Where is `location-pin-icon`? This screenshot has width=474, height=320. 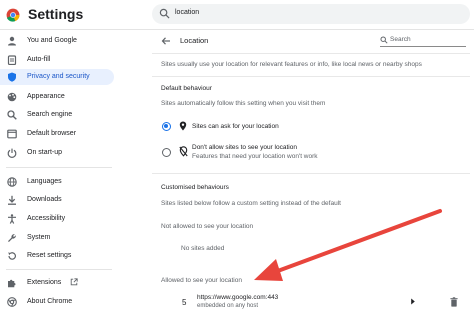 location-pin-icon is located at coordinates (183, 126).